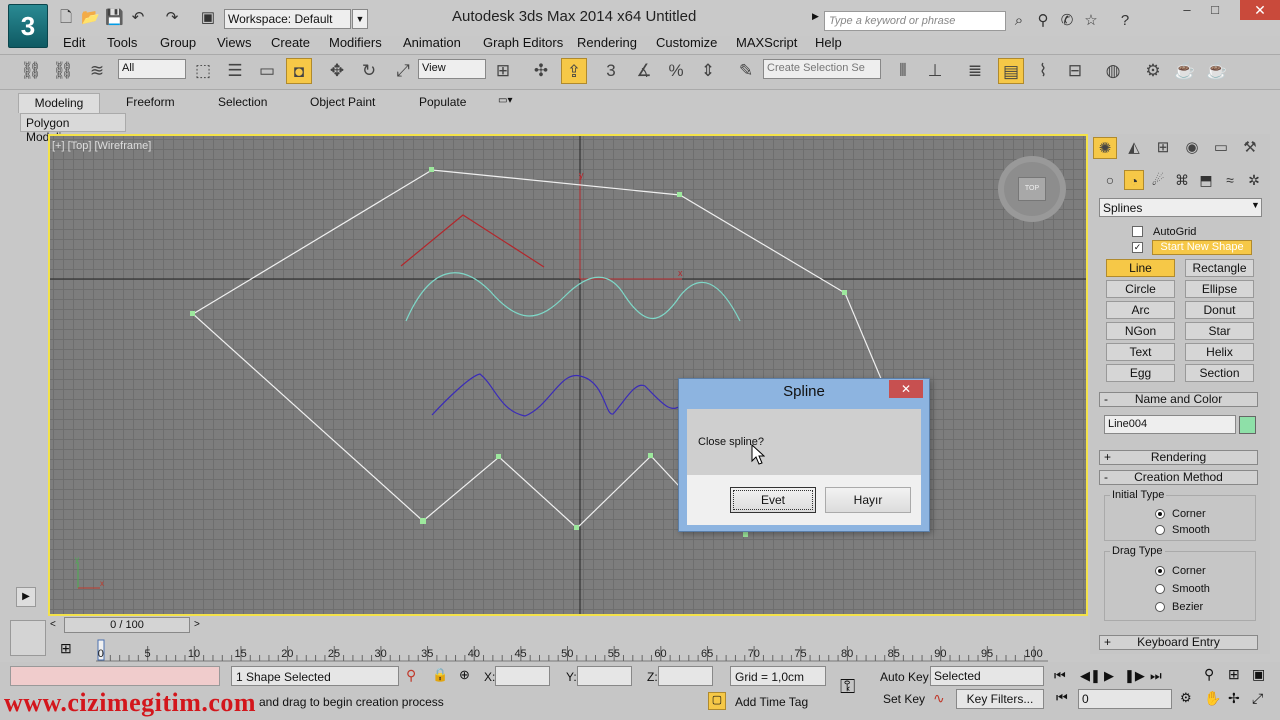  What do you see at coordinates (1234, 698) in the screenshot?
I see `orbit-icon: ✢` at bounding box center [1234, 698].